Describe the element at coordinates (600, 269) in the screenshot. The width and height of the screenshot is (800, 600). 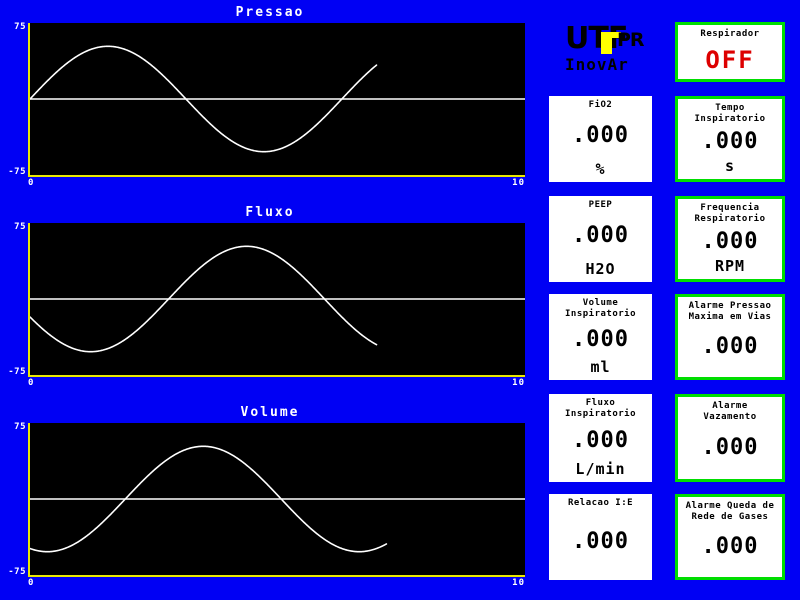
I see `readout-unit-peep: H2O` at that location.